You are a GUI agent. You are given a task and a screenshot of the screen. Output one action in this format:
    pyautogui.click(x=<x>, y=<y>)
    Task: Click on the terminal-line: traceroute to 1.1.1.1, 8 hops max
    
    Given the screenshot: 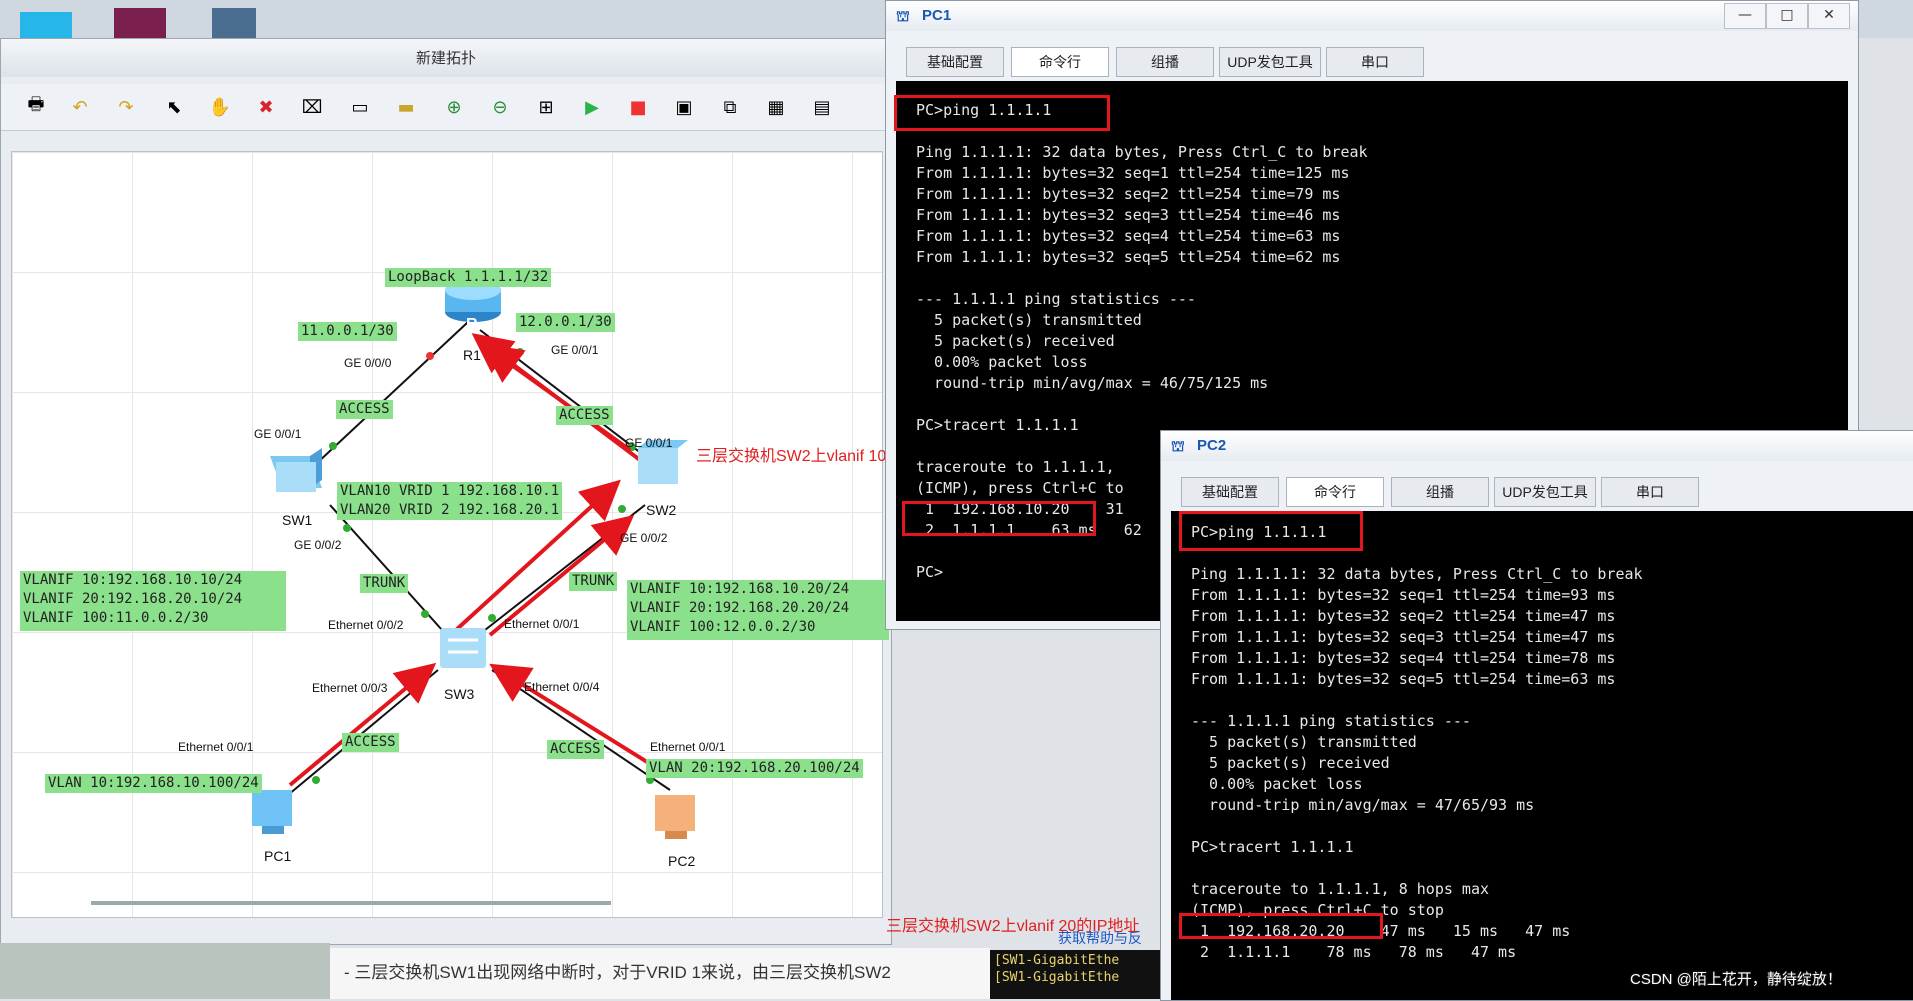 What is the action you would take?
    pyautogui.click(x=1340, y=889)
    